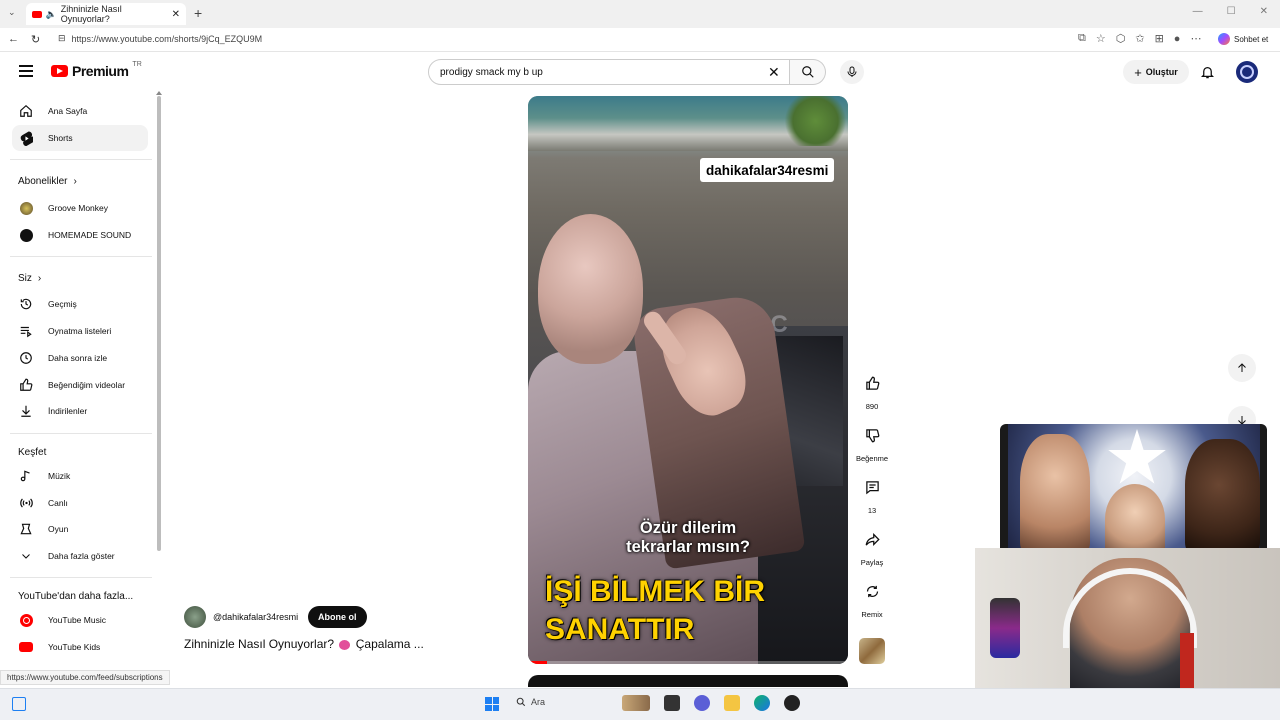 This screenshot has width=1280, height=720. I want to click on profile-icon: ●, so click(1177, 39).